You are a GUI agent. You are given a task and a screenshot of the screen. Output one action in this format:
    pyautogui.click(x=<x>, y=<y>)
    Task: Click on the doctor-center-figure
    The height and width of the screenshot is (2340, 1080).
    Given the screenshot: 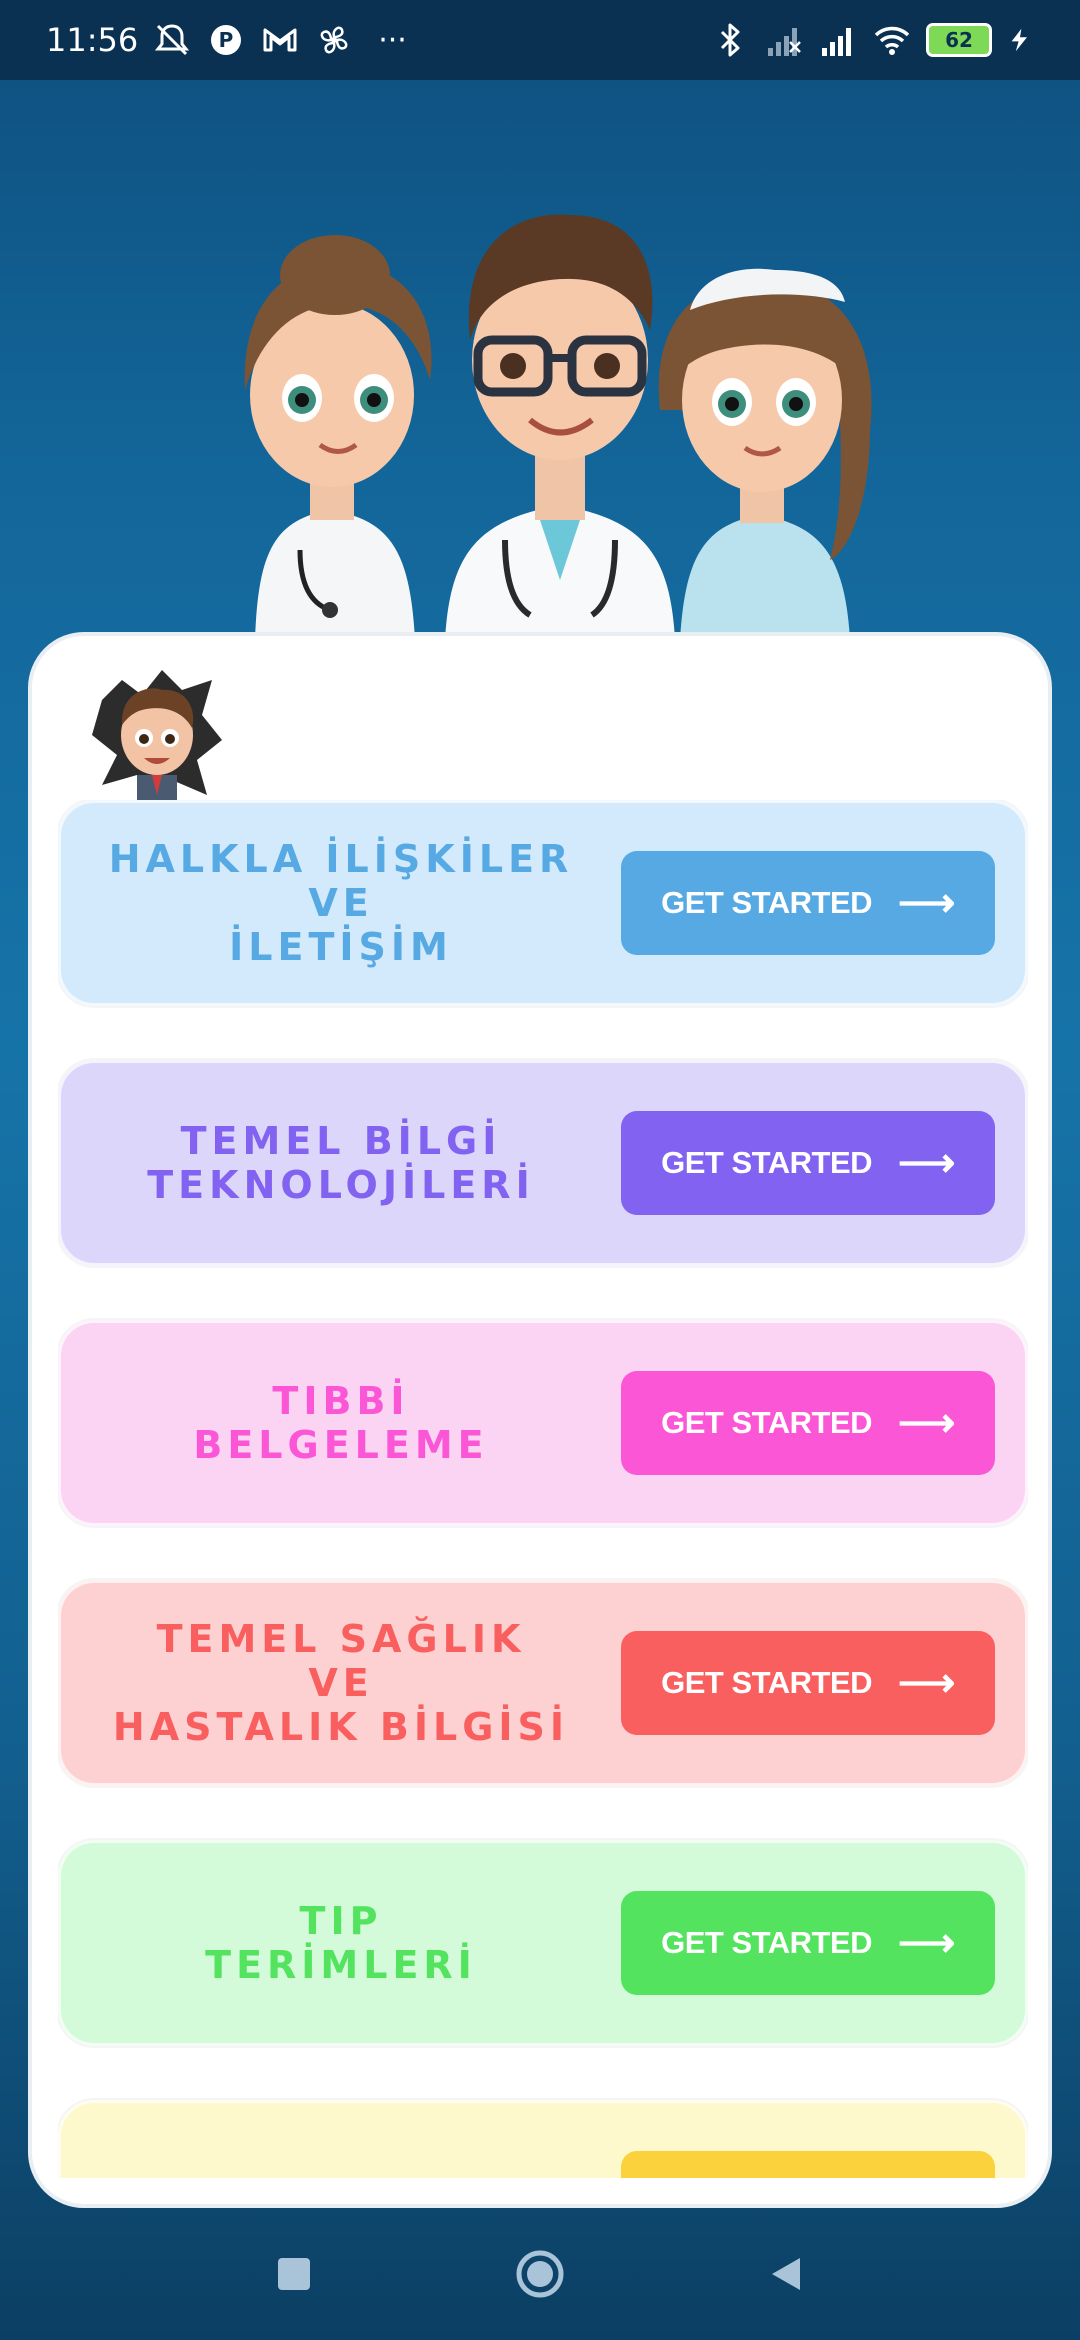 What is the action you would take?
    pyautogui.click(x=560, y=427)
    